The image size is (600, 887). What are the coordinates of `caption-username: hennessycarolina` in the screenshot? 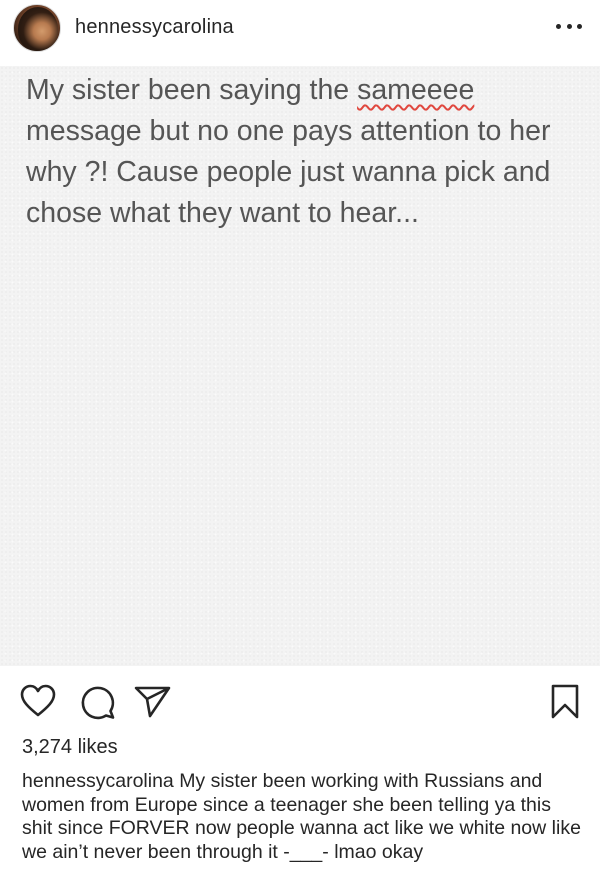 It's located at (98, 781).